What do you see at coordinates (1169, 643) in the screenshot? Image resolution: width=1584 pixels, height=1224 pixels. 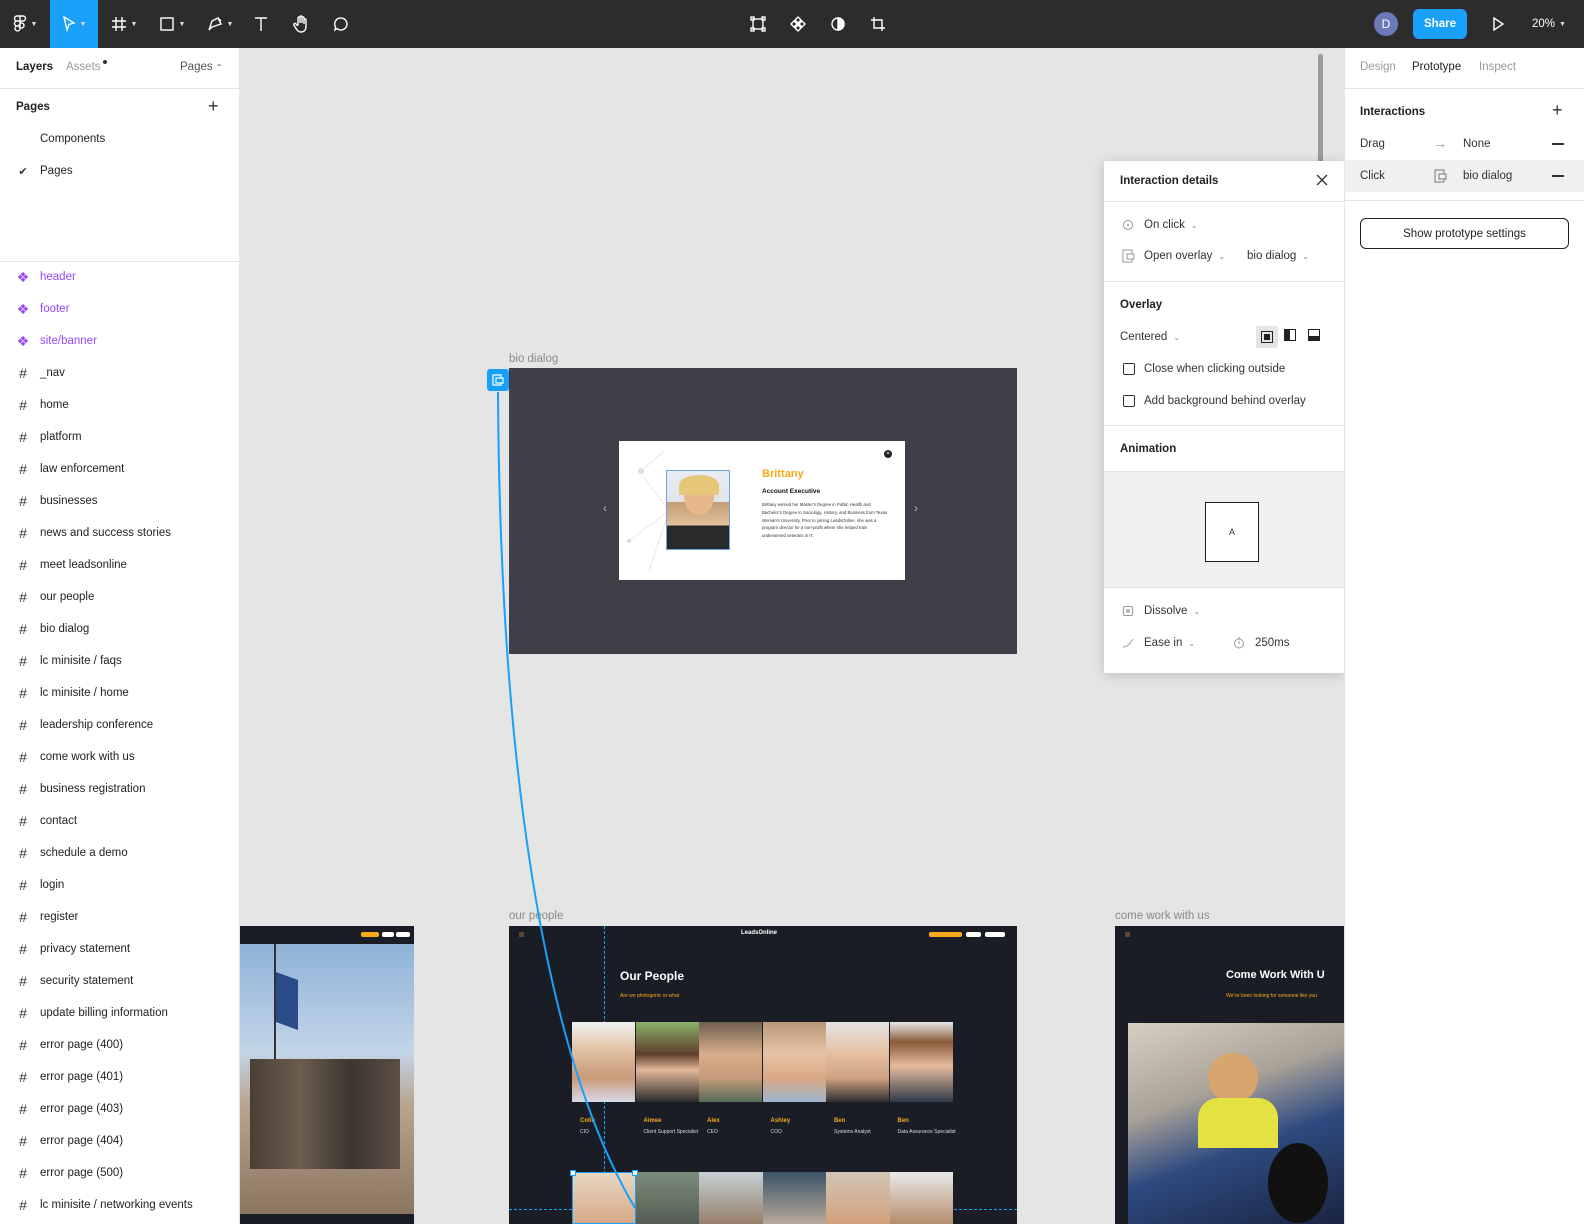 I see `easing-dropdown: Ease in ⌄` at bounding box center [1169, 643].